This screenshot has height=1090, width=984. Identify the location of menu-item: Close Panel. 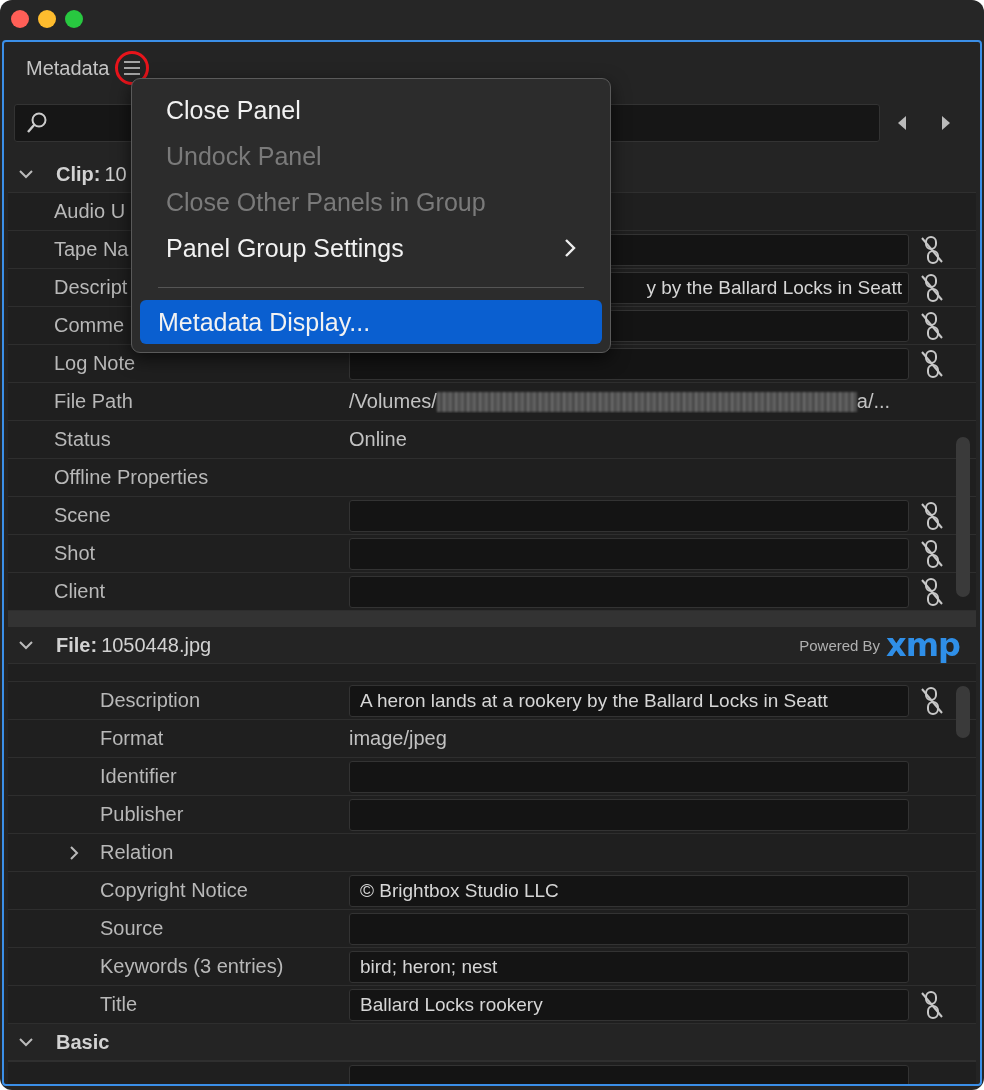
(371, 110).